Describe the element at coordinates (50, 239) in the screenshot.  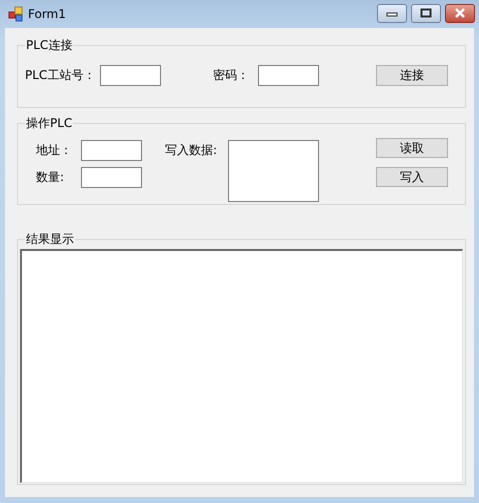
I see `group-title: 结果显示` at that location.